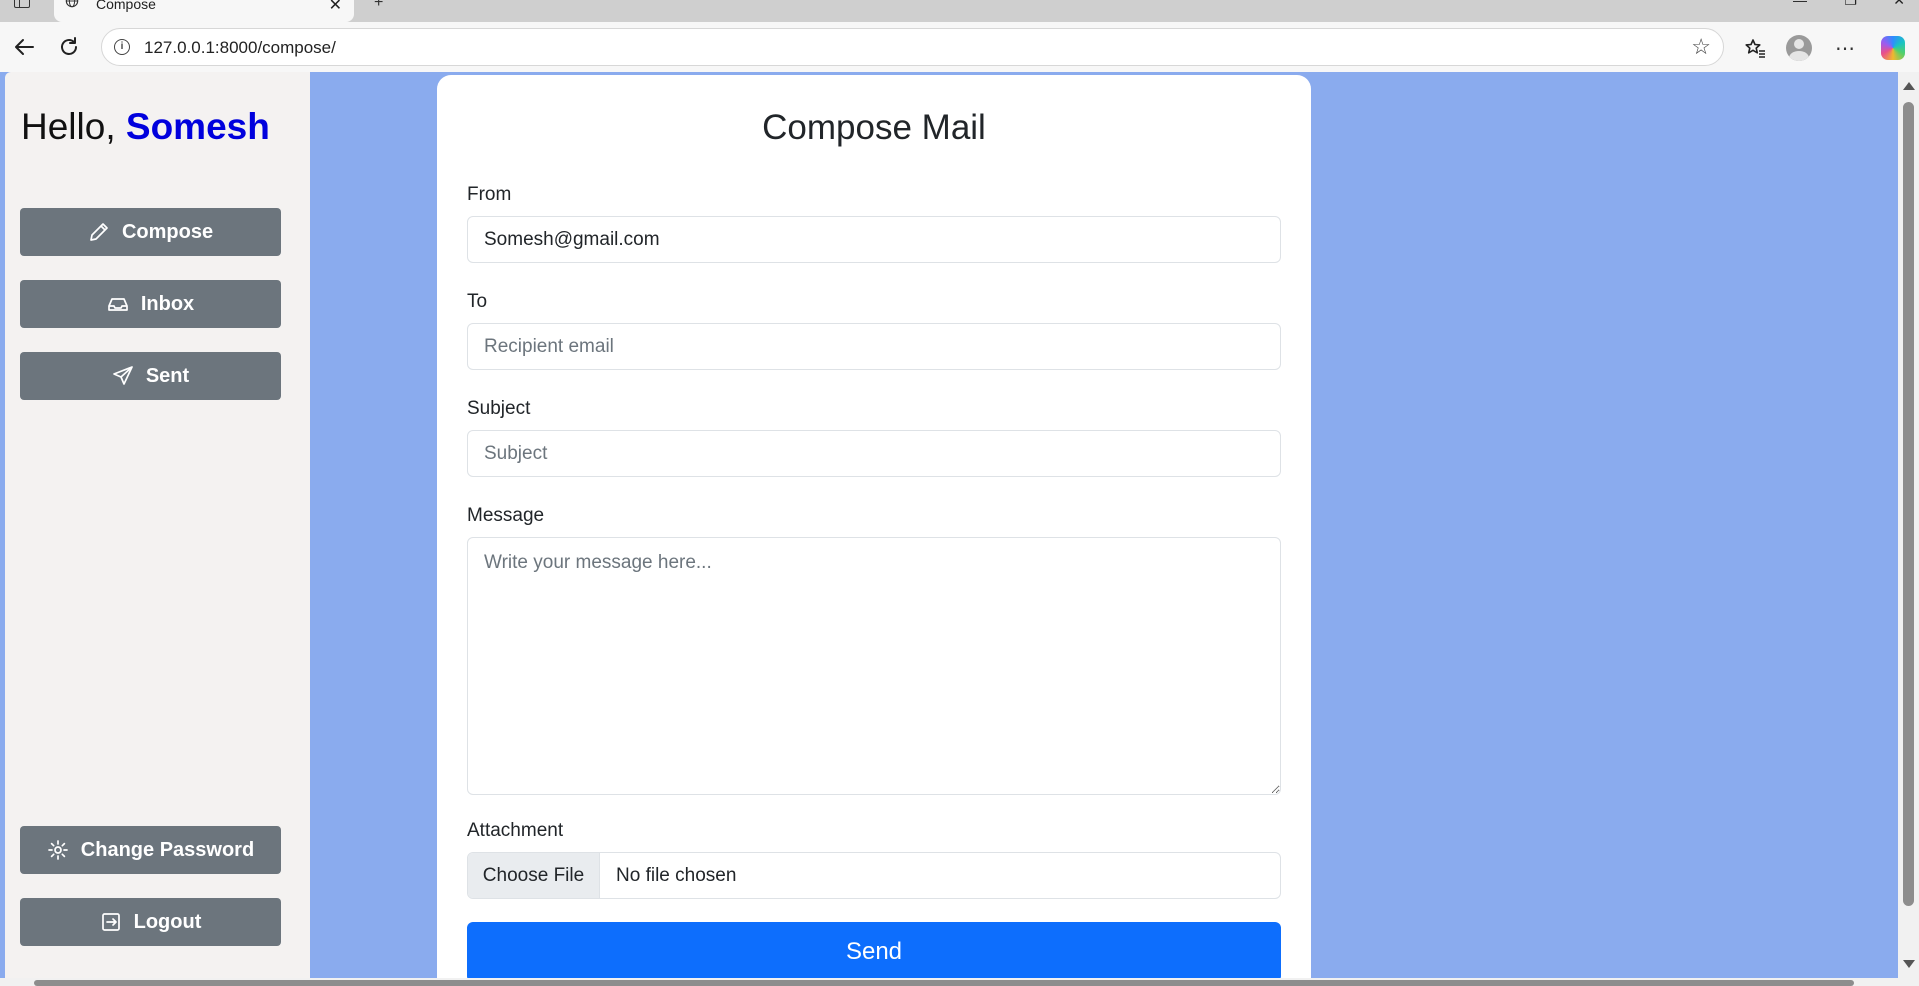 The width and height of the screenshot is (1919, 986). I want to click on horizontal-scrollbar, so click(959, 982).